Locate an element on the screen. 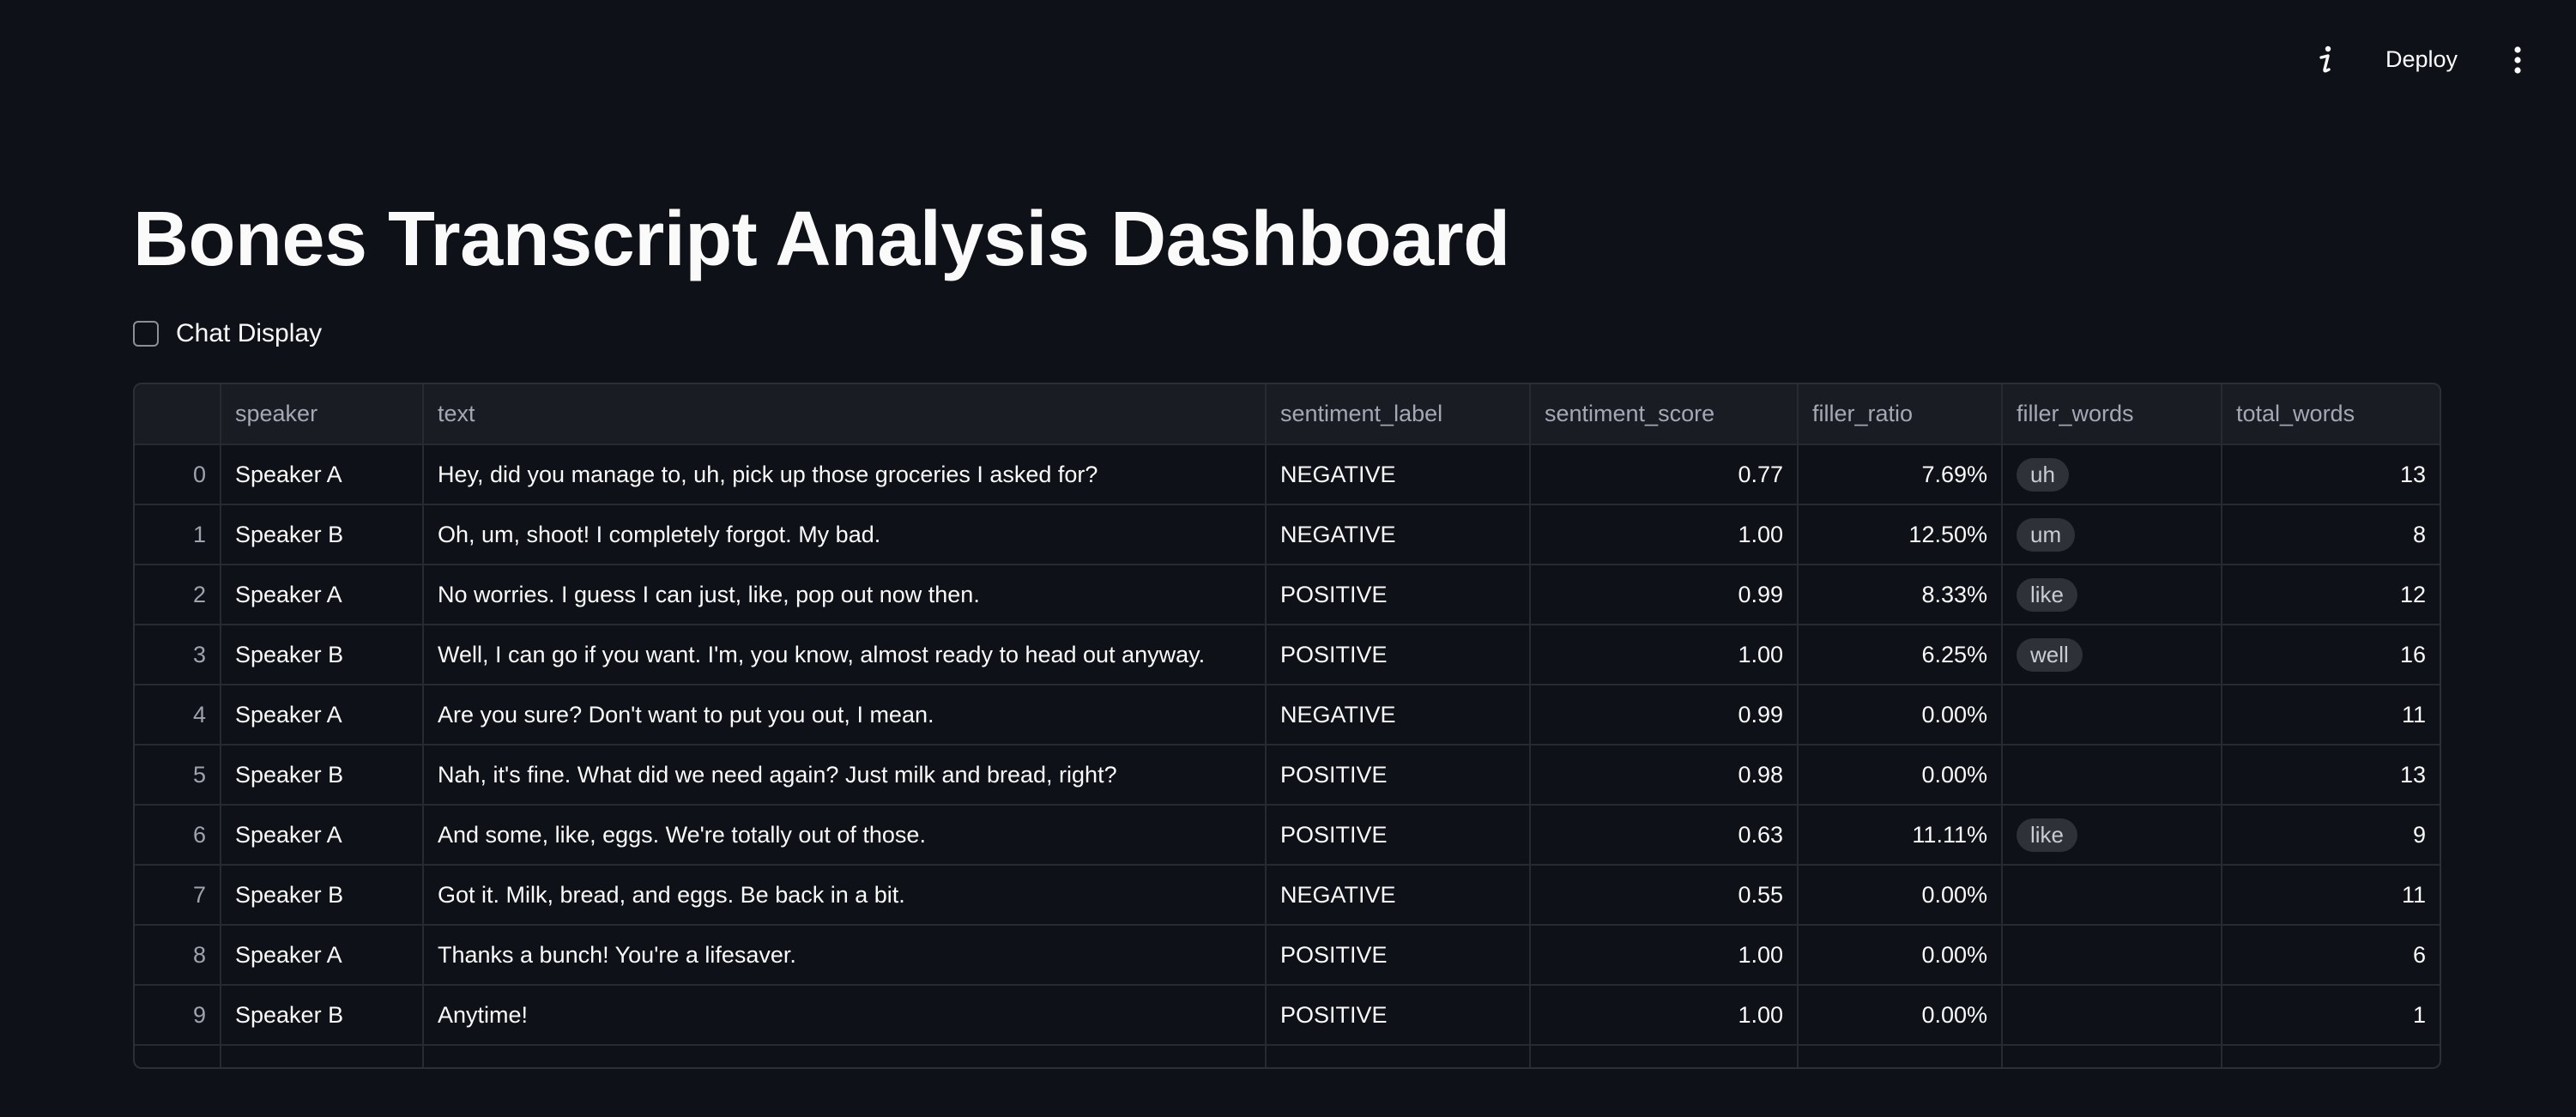  chat-display-checkbox is located at coordinates (146, 334).